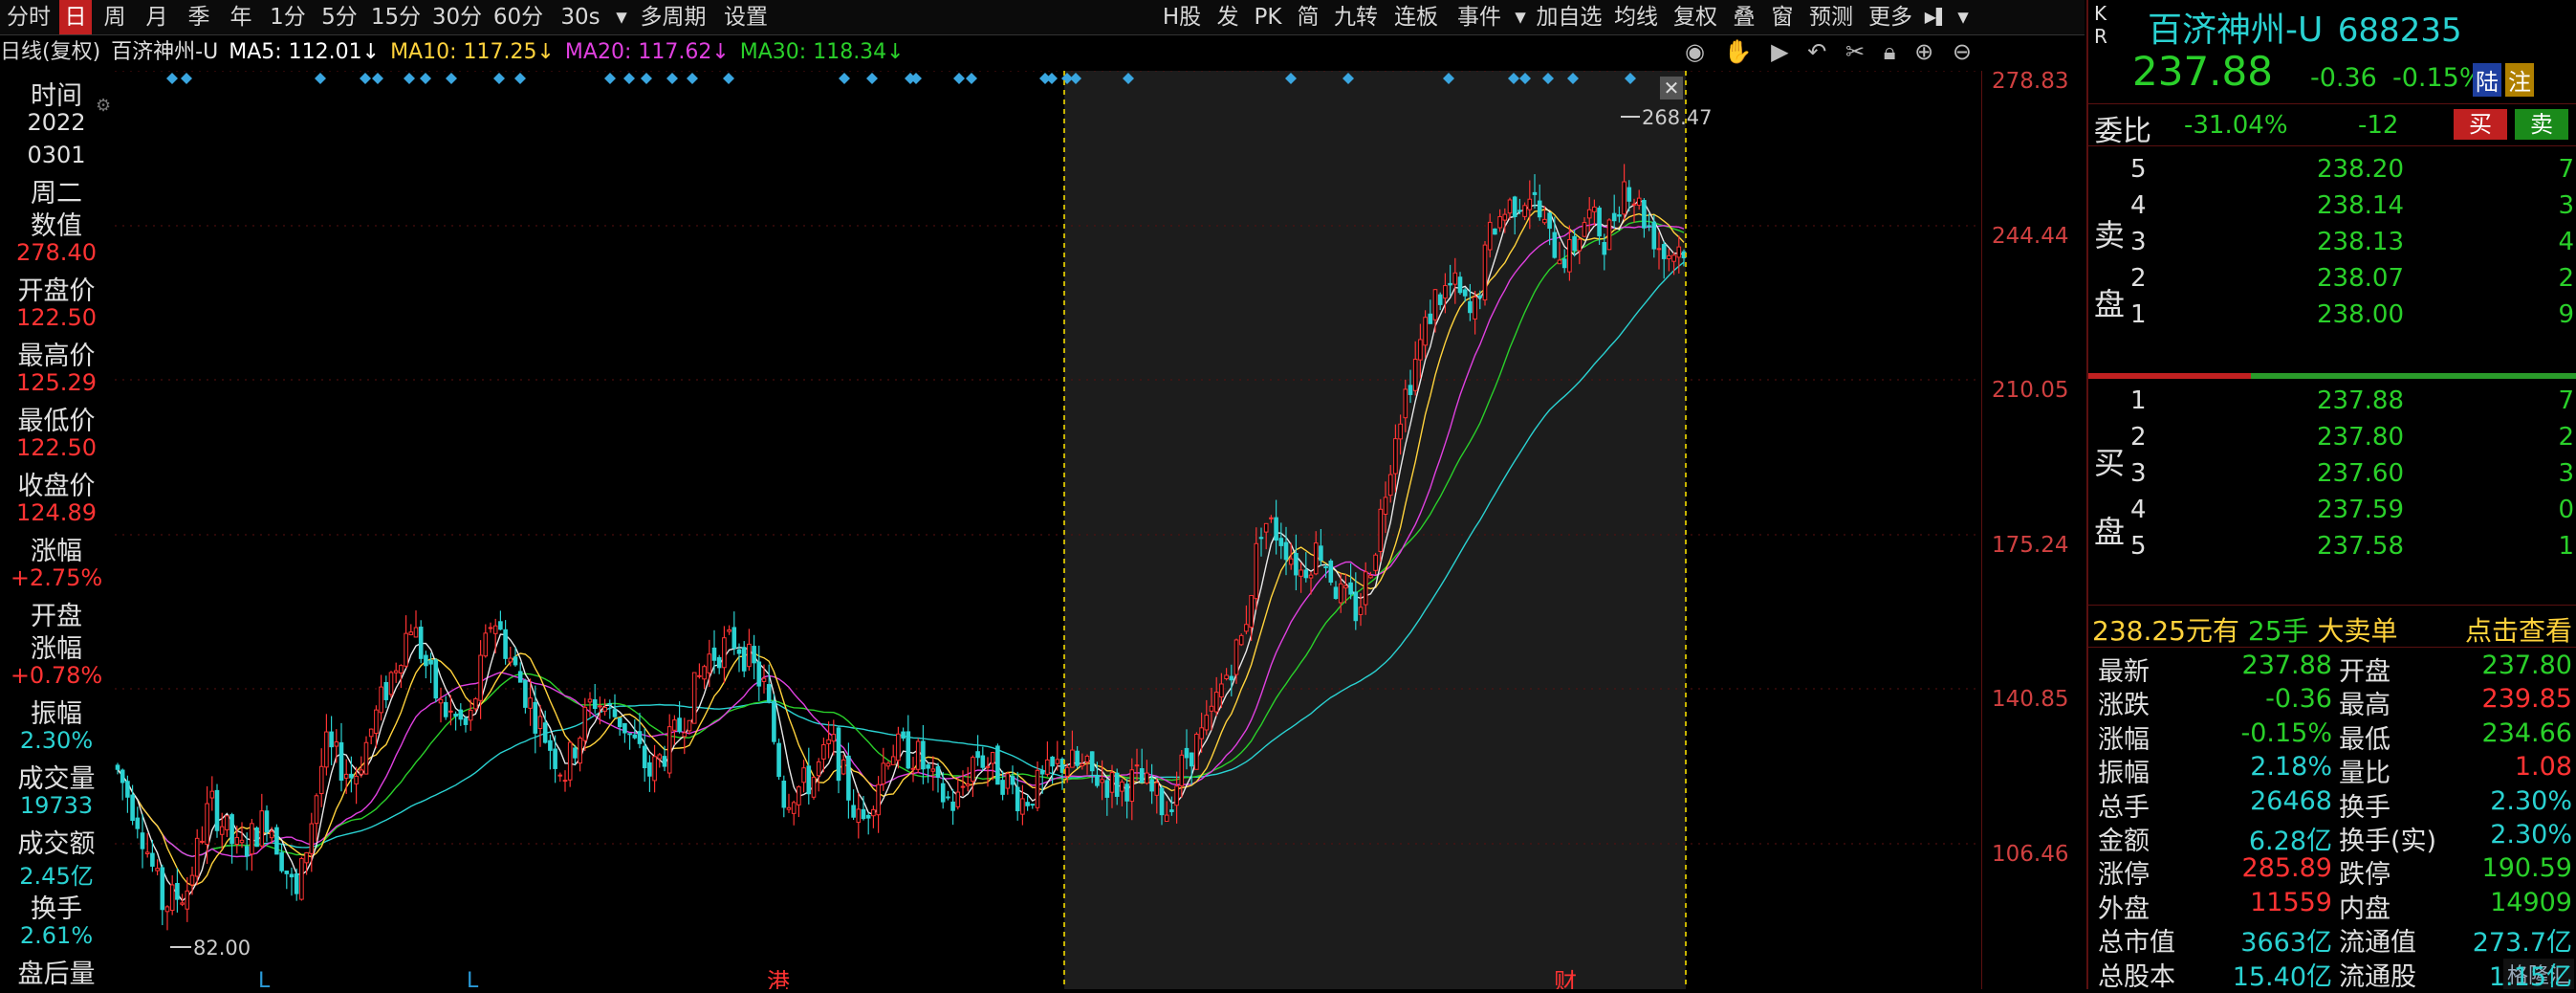 Image resolution: width=2576 pixels, height=993 pixels. Describe the element at coordinates (396, 17) in the screenshot. I see `period-tab-8: 15分` at that location.